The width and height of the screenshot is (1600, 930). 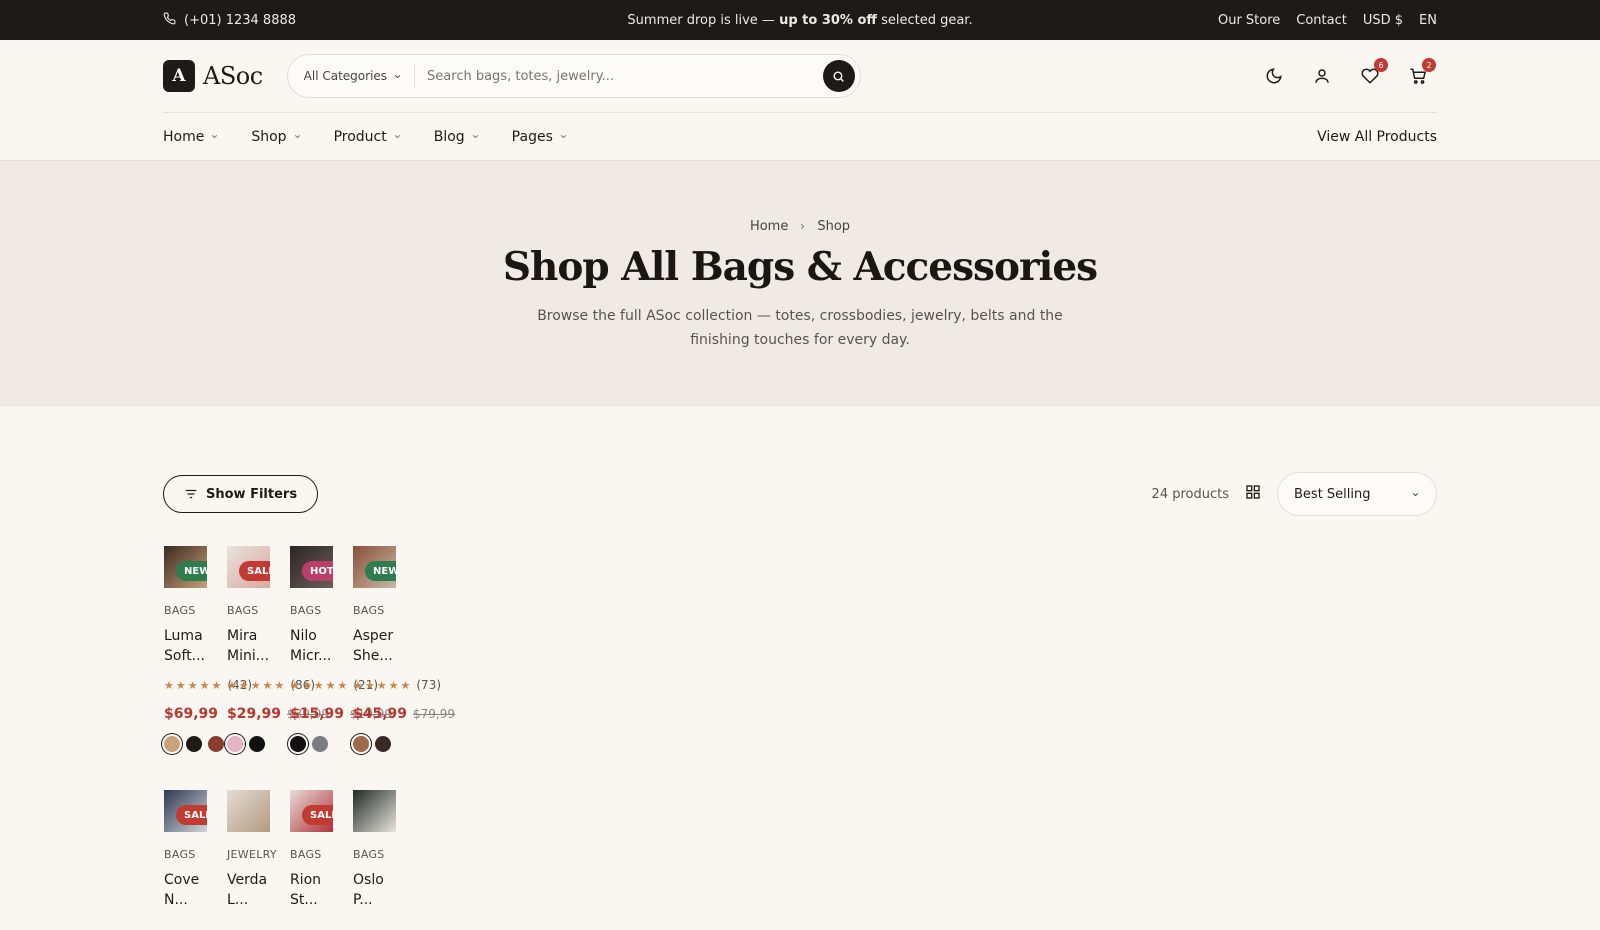 I want to click on breadcrumb-current: Shop, so click(x=834, y=226).